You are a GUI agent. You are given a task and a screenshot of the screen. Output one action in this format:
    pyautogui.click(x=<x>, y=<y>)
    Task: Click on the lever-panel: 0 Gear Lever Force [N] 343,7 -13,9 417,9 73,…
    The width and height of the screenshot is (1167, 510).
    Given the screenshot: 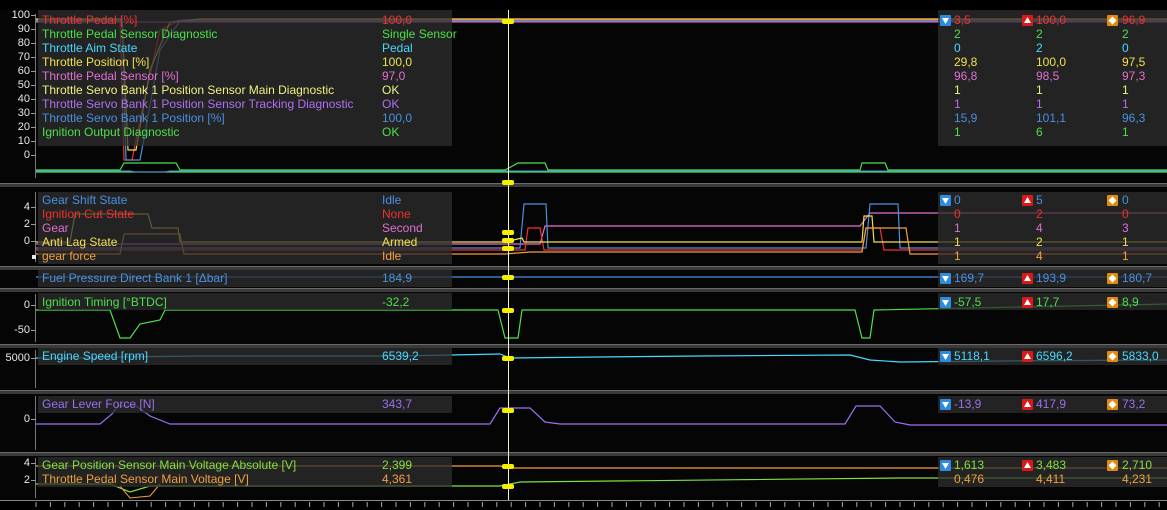 What is the action you would take?
    pyautogui.click(x=583, y=423)
    